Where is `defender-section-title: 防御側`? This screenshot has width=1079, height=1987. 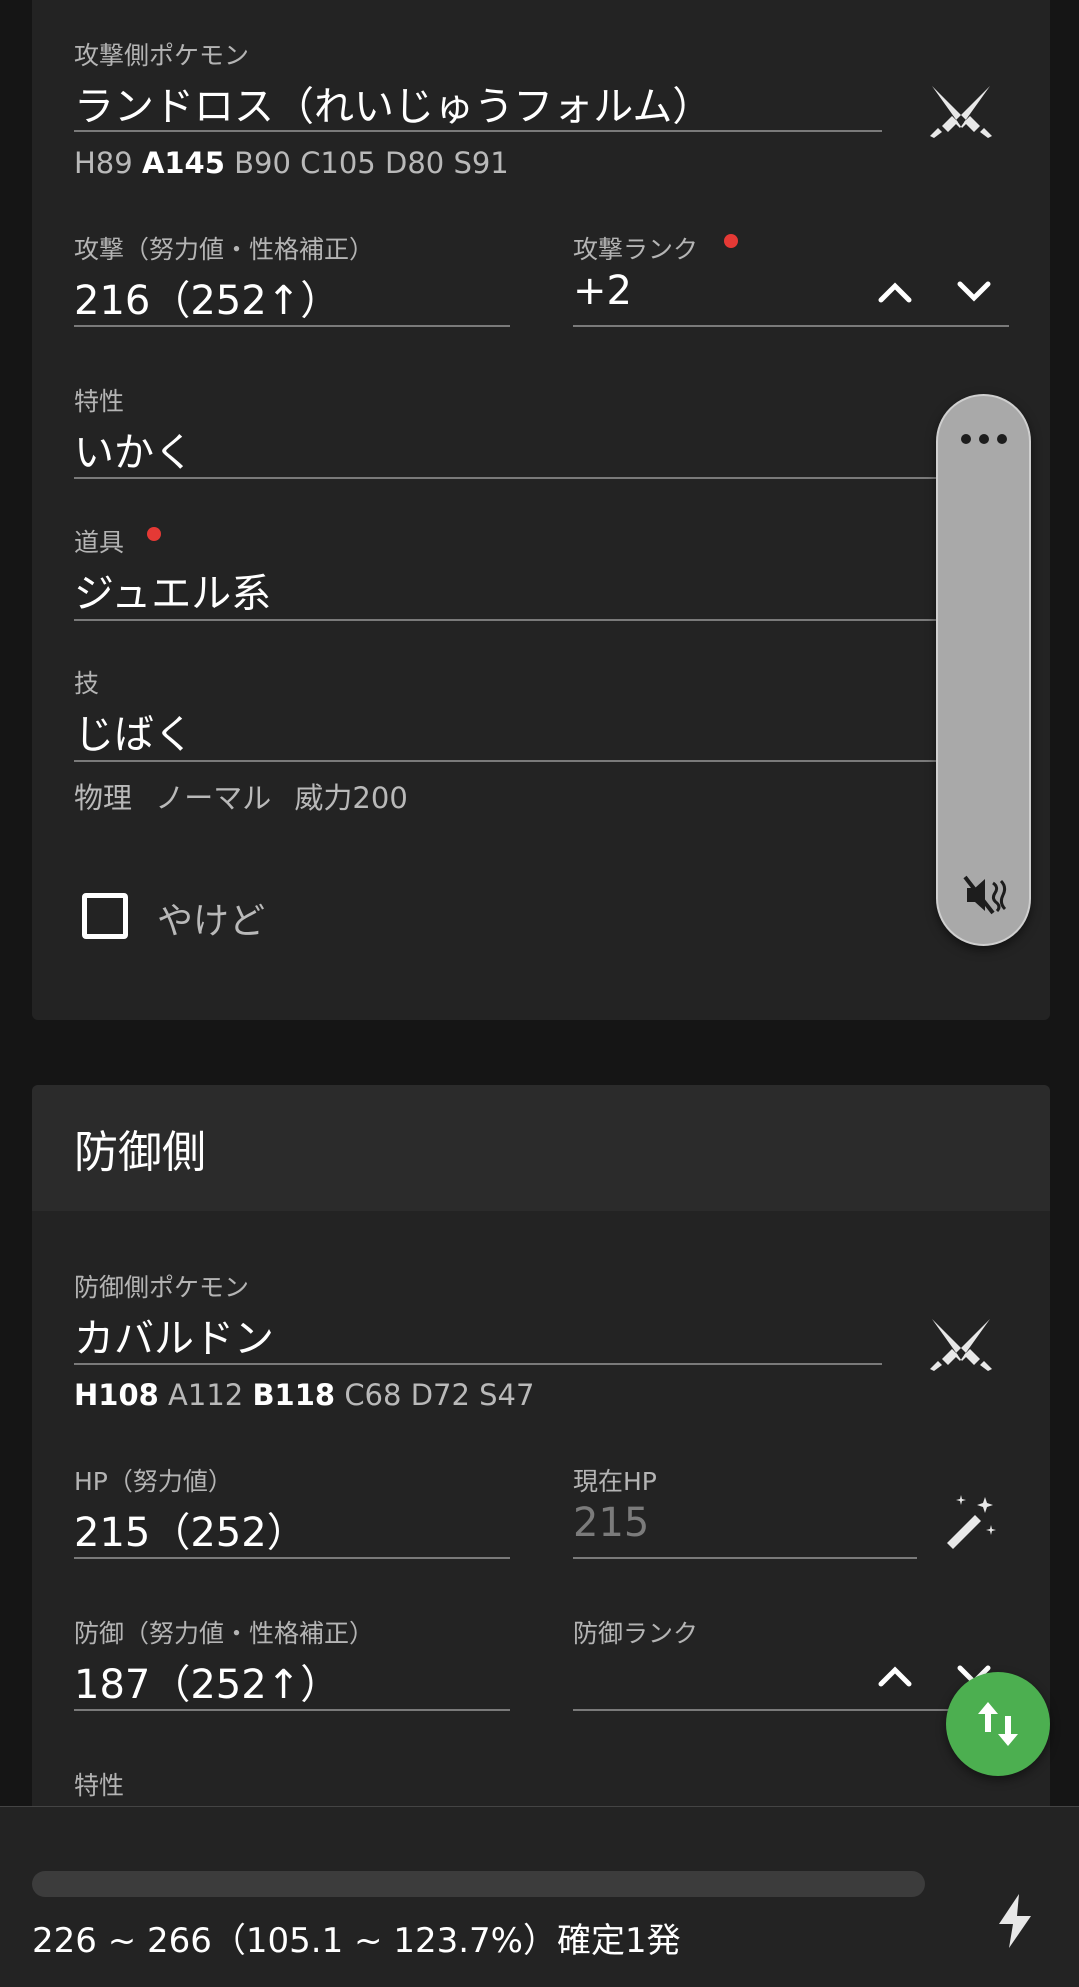 defender-section-title: 防御側 is located at coordinates (140, 1152).